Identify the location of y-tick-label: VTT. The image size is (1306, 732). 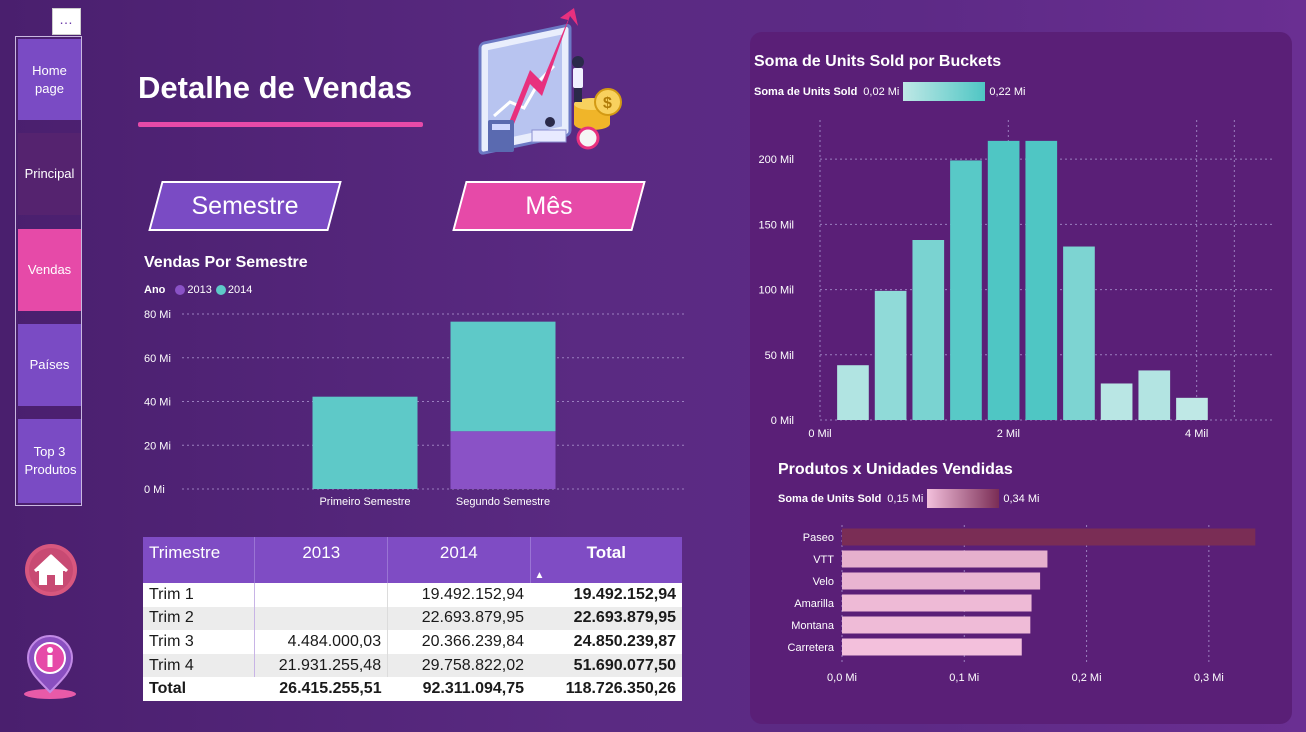
(823, 560).